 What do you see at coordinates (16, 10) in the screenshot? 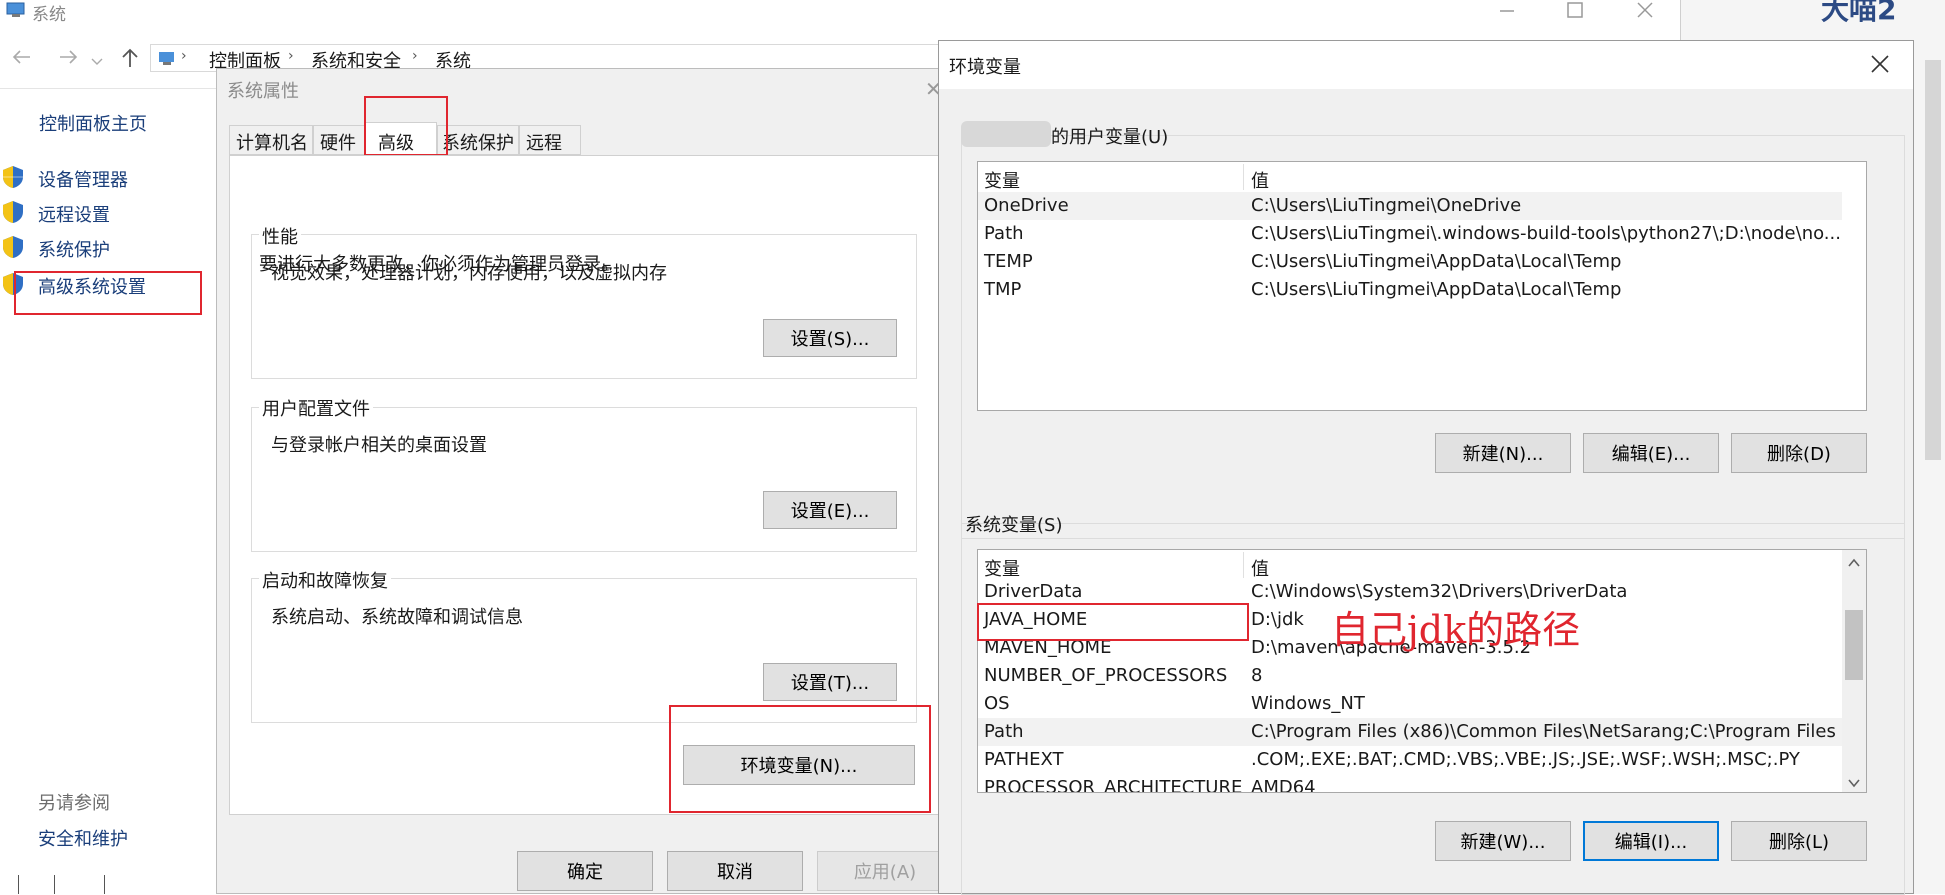
I see `system-app-icon` at bounding box center [16, 10].